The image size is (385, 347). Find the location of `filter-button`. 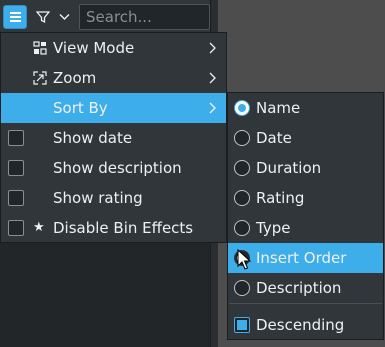

filter-button is located at coordinates (54, 17).